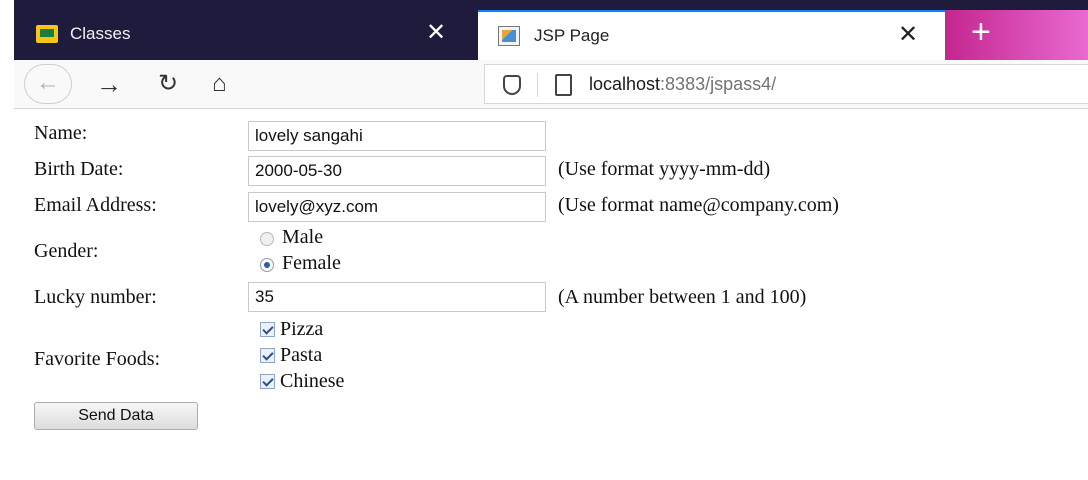 The height and width of the screenshot is (480, 1088). Describe the element at coordinates (664, 169) in the screenshot. I see `birth-date-hint: (Use format yyyy-mm-dd)` at that location.